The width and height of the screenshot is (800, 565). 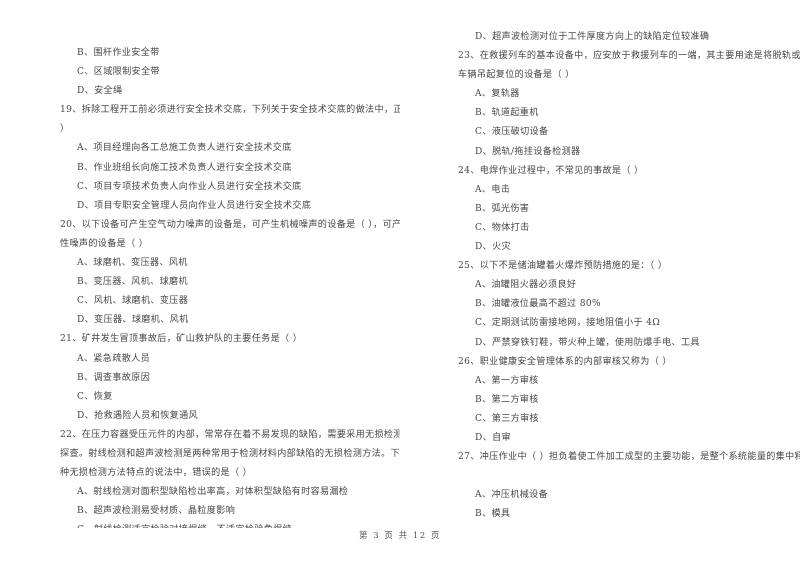 What do you see at coordinates (133, 301) in the screenshot?
I see `question-option: C、风机、球磨机、变压器` at bounding box center [133, 301].